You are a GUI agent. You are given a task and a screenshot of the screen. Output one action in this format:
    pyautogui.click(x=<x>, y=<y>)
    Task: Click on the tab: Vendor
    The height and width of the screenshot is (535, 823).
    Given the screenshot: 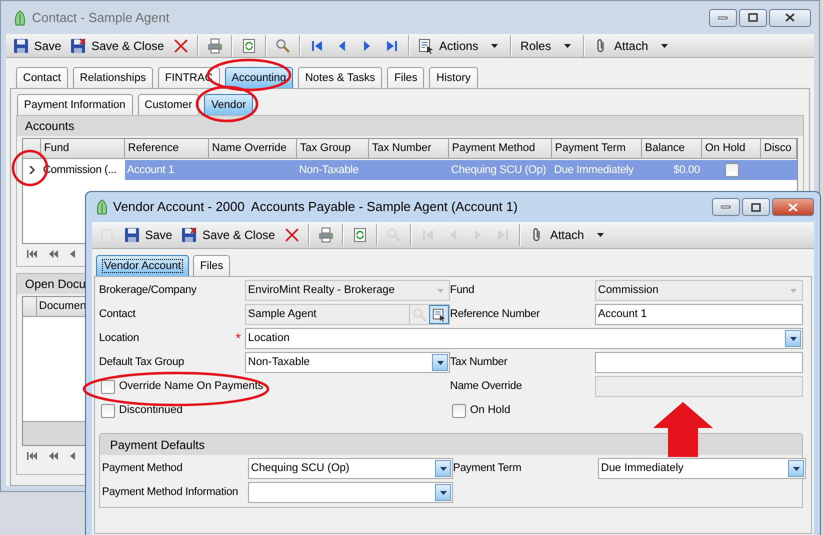 What is the action you would take?
    pyautogui.click(x=229, y=104)
    